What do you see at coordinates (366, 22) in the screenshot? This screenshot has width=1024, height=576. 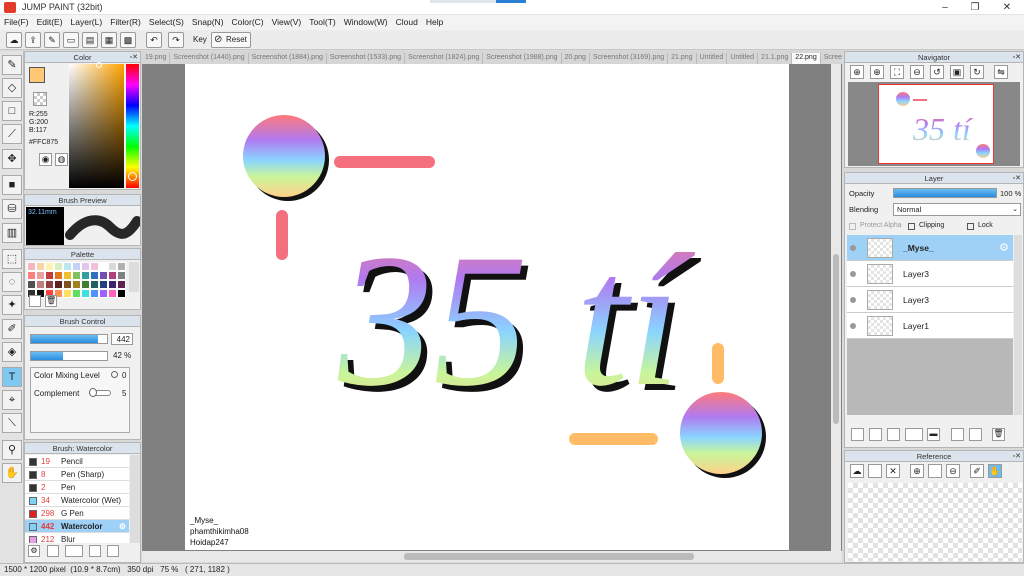 I see `menu-window: Window(W)` at bounding box center [366, 22].